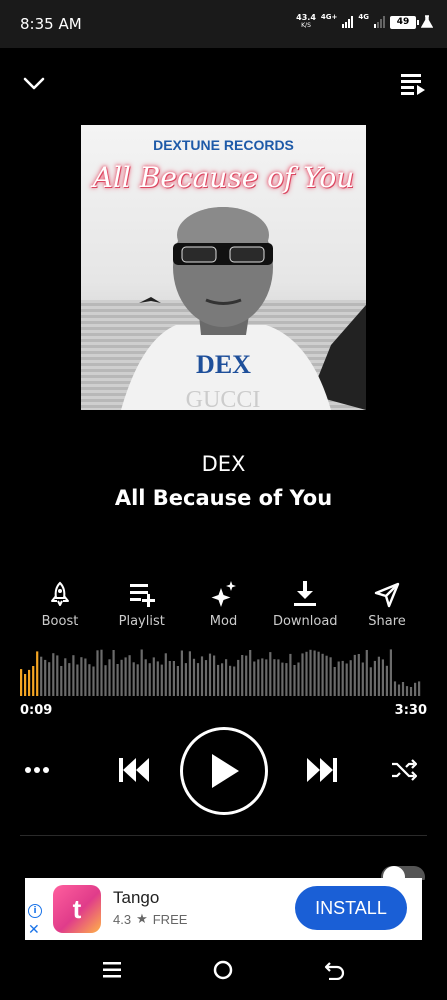 The image size is (447, 1000). I want to click on network-type-1: 4G+, so click(329, 17).